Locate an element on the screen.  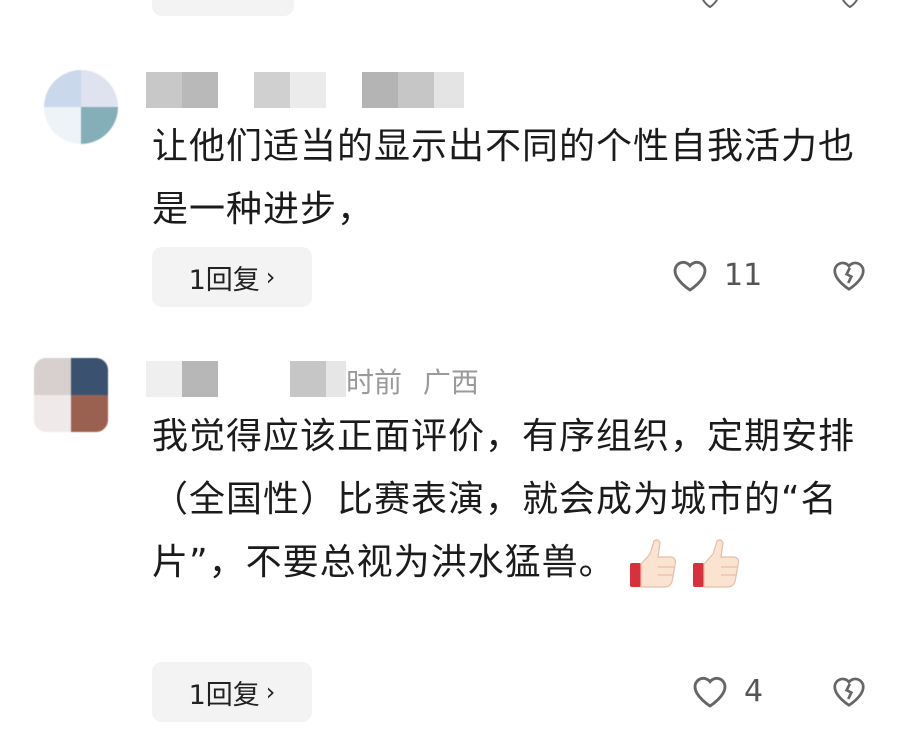
like-count: 11 is located at coordinates (743, 275).